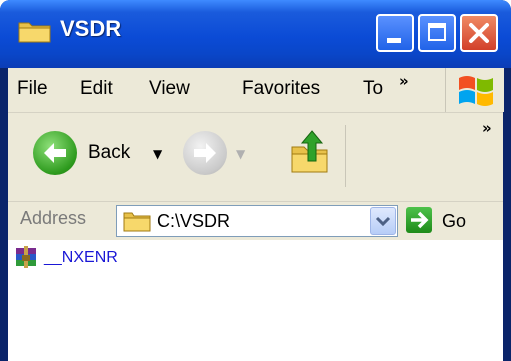  I want to click on menu-edit: Edit, so click(96, 89).